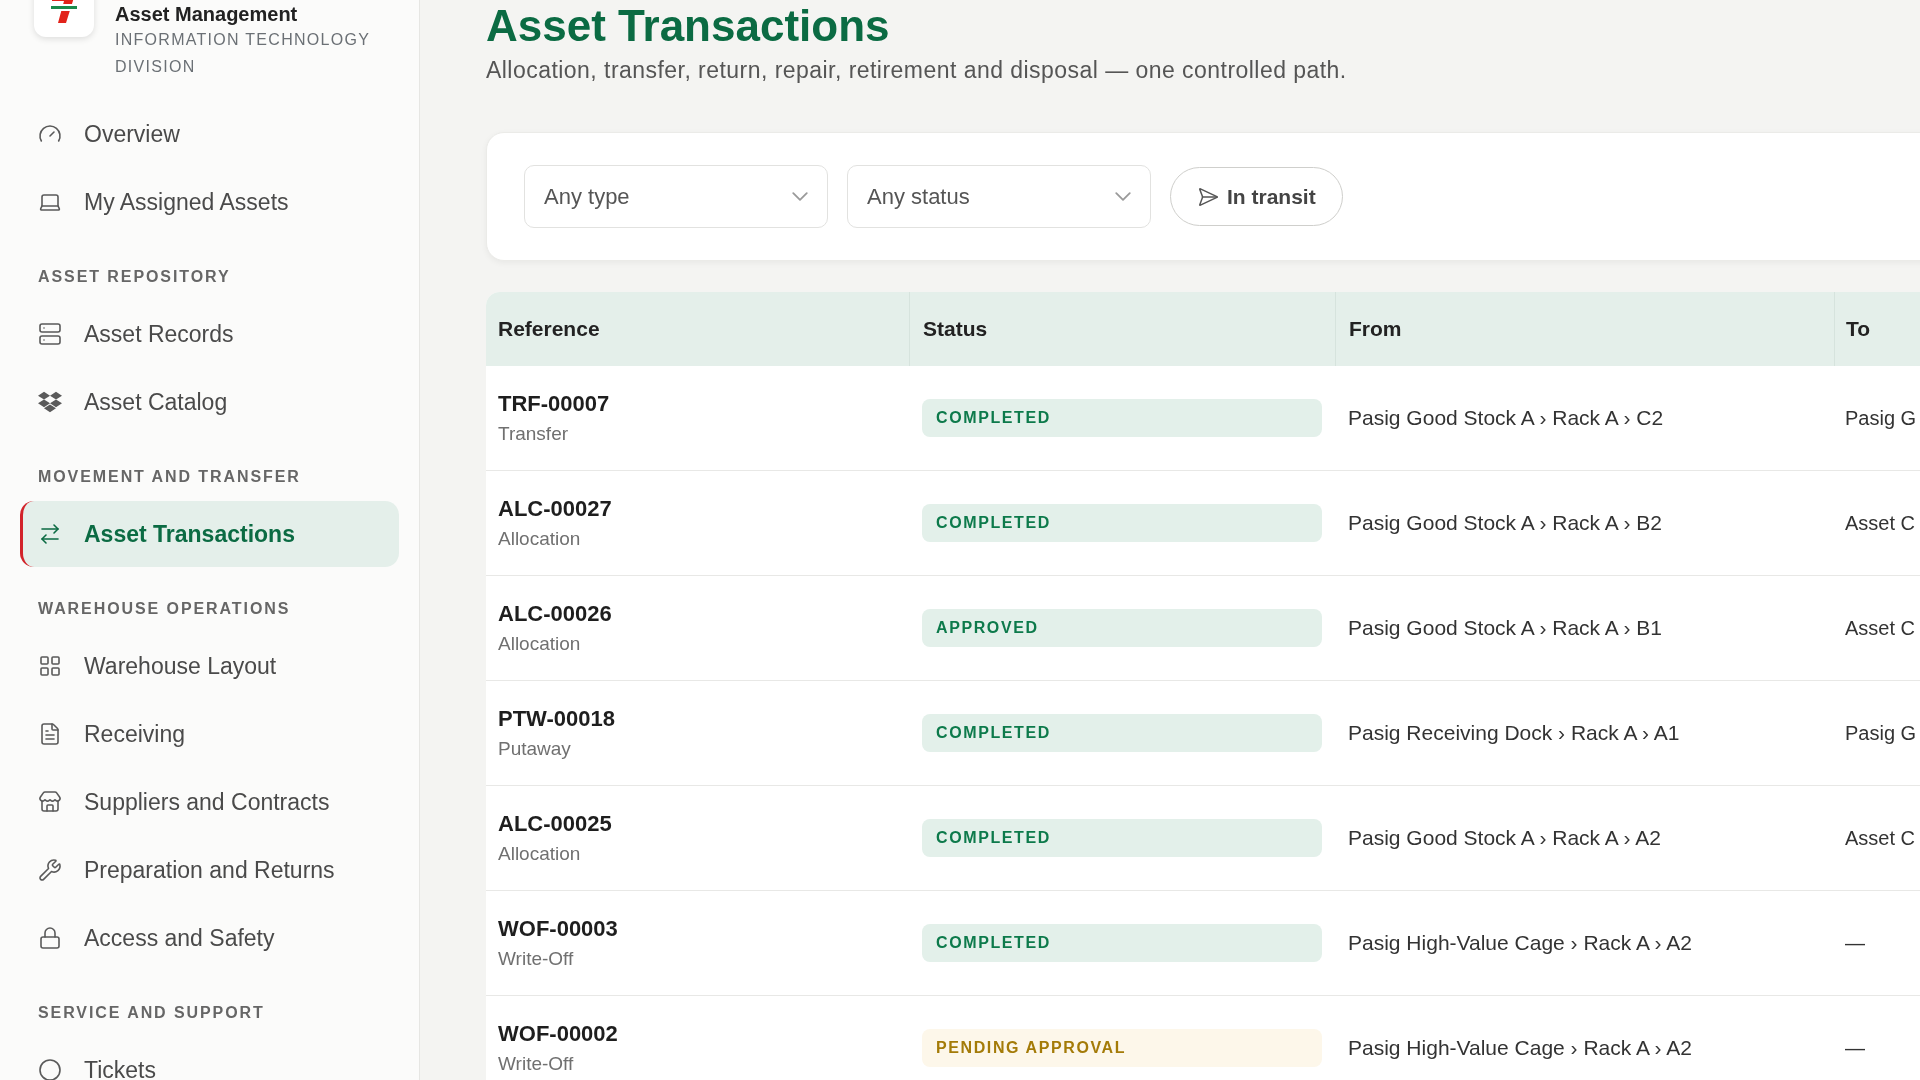 This screenshot has width=1920, height=1080. Describe the element at coordinates (50, 666) in the screenshot. I see `grid-icon` at that location.